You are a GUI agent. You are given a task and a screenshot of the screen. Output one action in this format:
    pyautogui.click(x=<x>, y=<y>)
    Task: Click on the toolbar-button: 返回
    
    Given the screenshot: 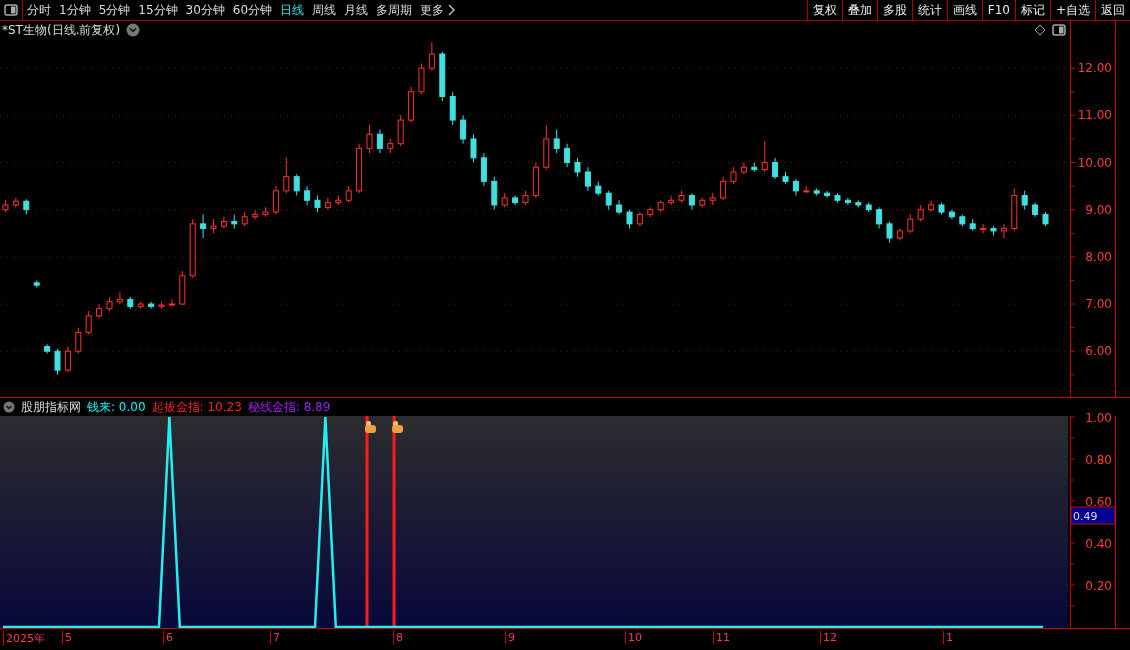 What is the action you would take?
    pyautogui.click(x=1112, y=10)
    